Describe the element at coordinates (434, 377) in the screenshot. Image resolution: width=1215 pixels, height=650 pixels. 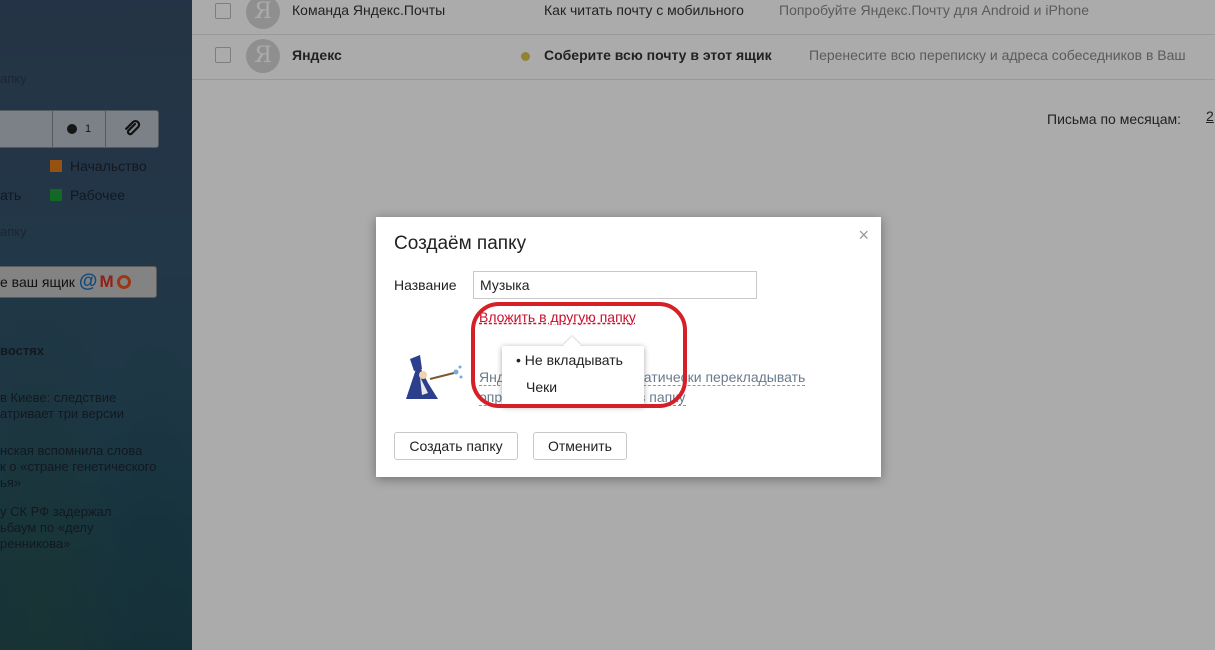
I see `wizard-icon` at that location.